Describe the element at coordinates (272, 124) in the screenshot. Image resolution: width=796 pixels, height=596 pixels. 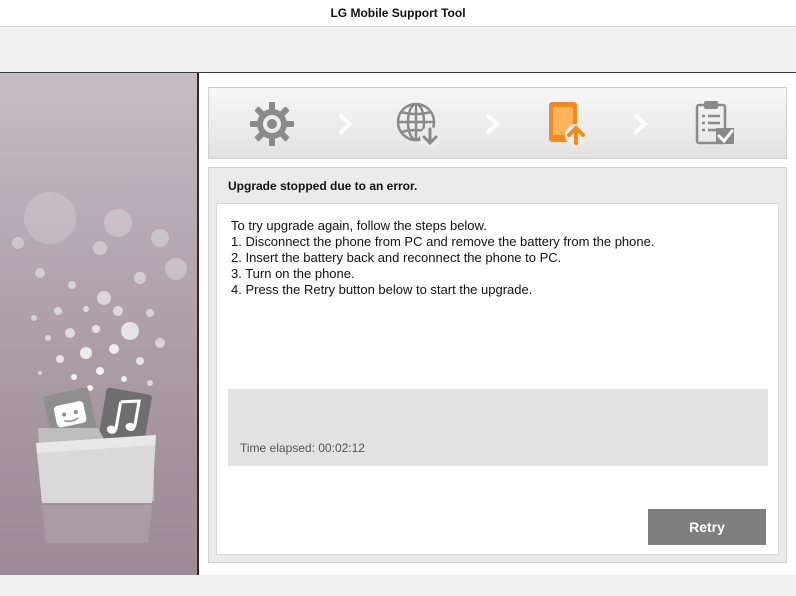
I see `settings-gear-icon` at that location.